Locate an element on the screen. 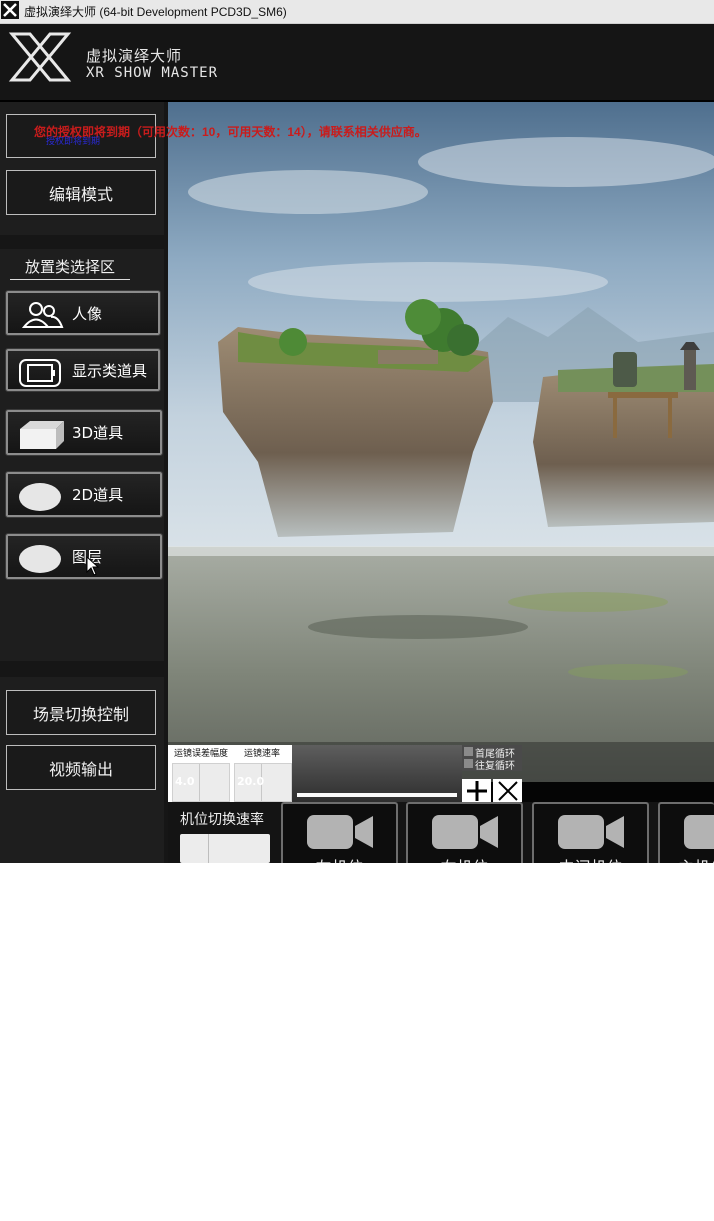  plus-icon is located at coordinates (476, 790).